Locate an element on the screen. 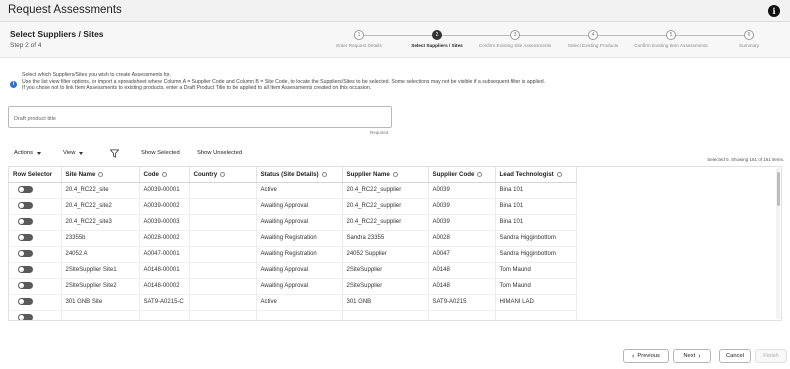  step-6: 6 Summary is located at coordinates (749, 36).